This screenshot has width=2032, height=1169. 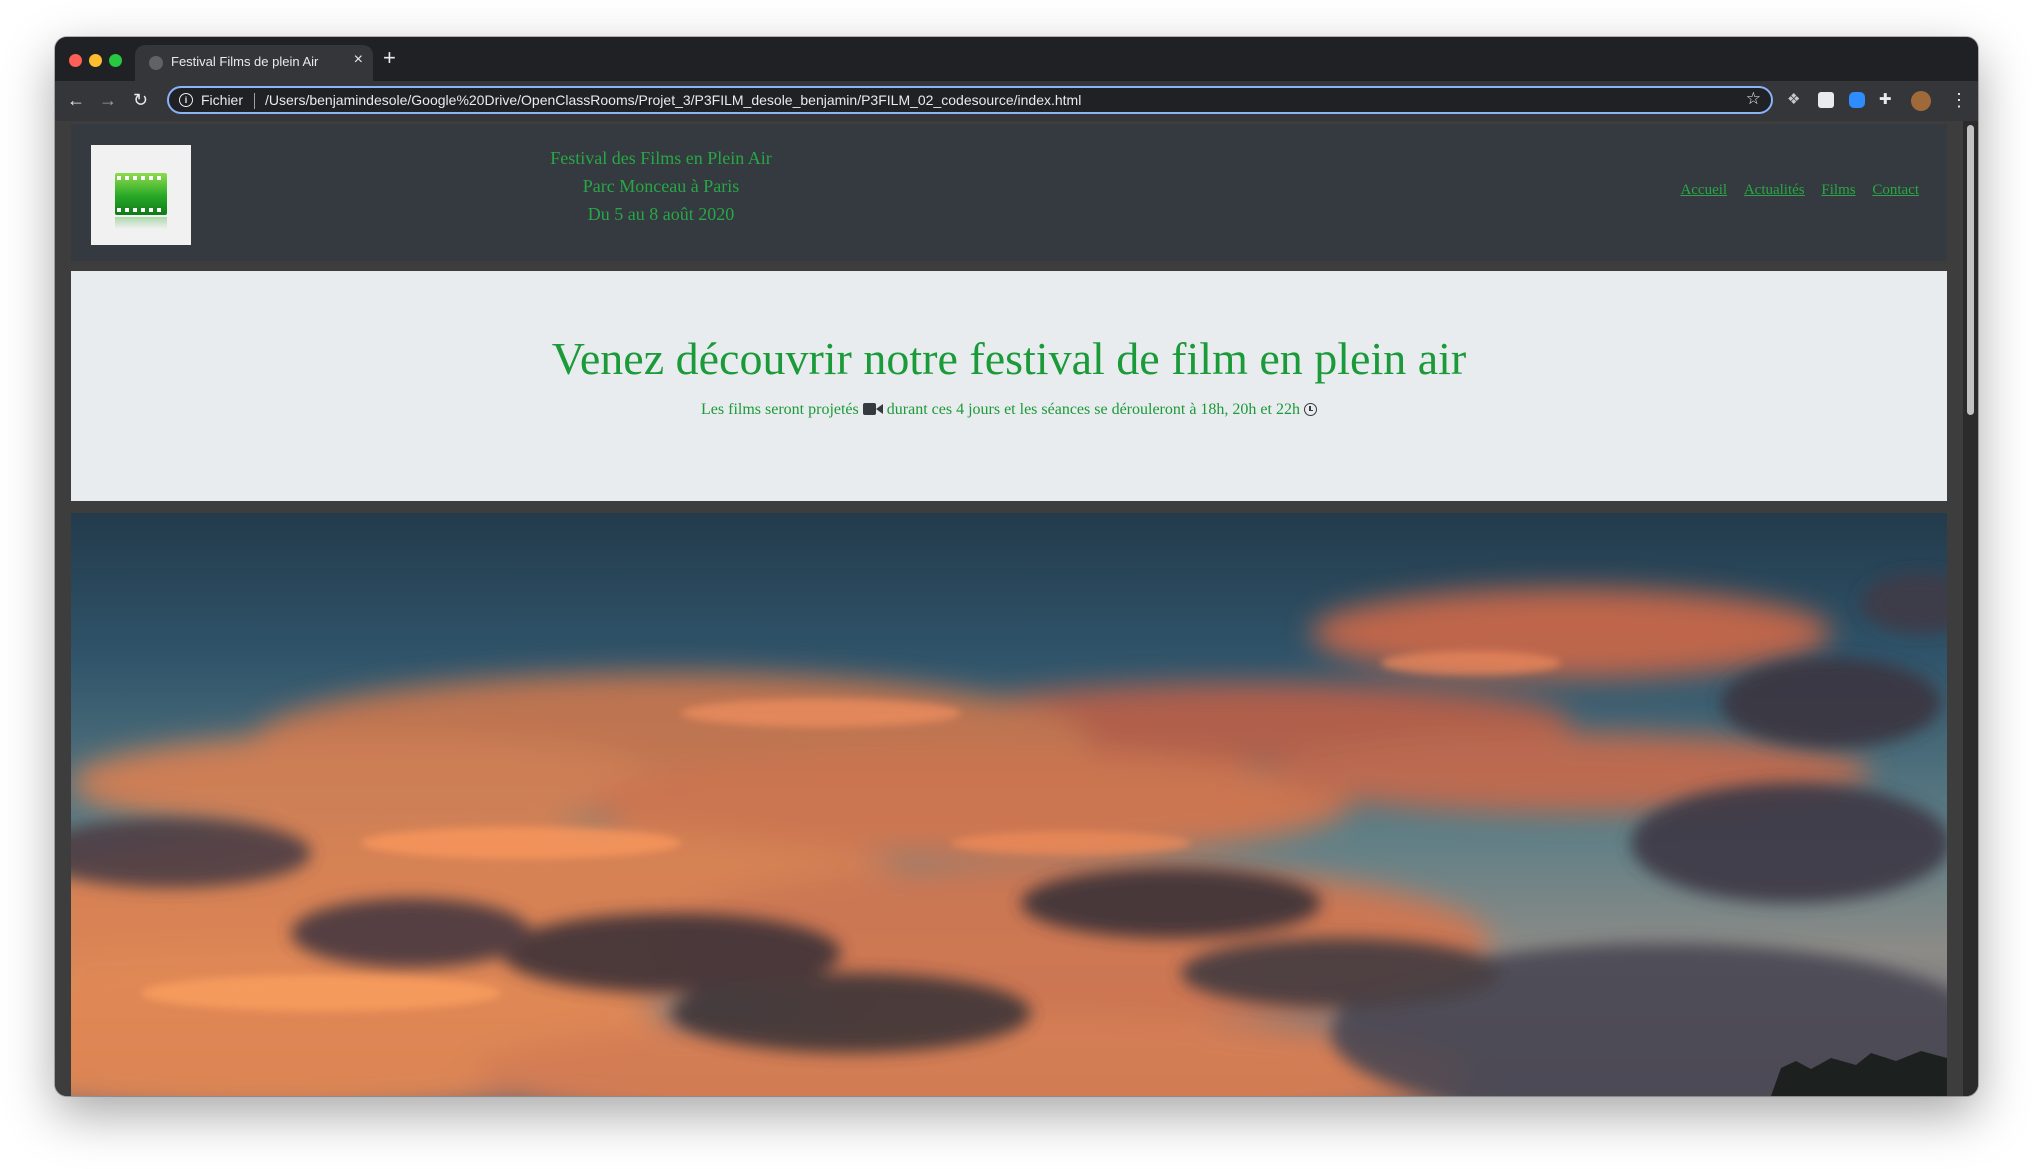 I want to click on forward-button: →, so click(x=108, y=100).